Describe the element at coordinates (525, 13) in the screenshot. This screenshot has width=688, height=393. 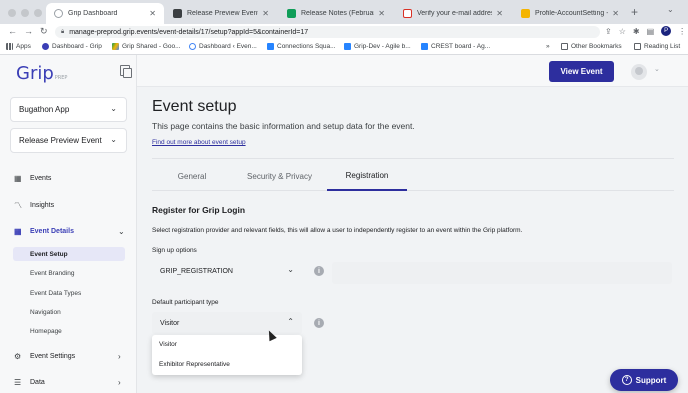
I see `invision-favicon-icon` at that location.